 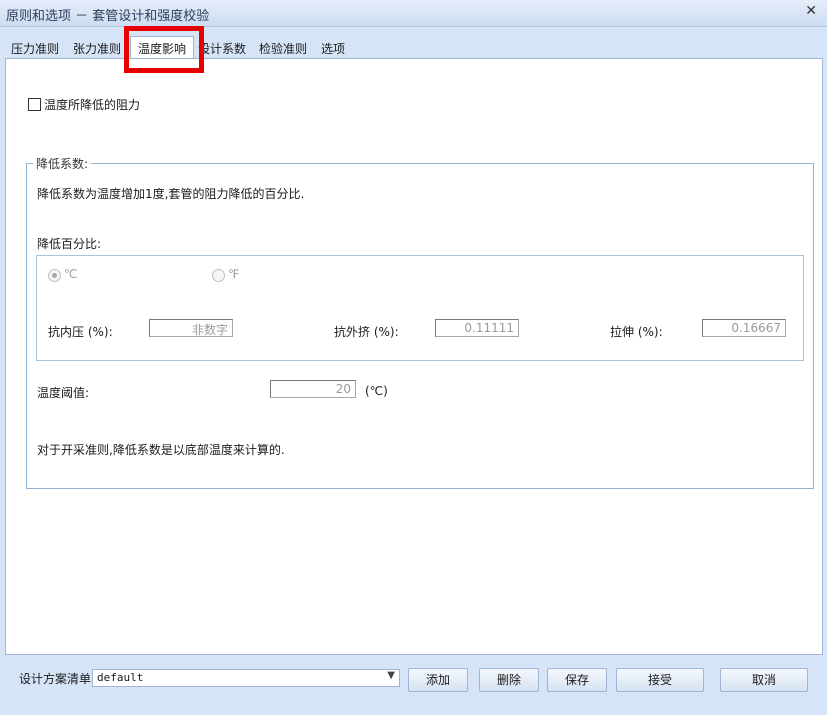 I want to click on add-button: 添加, so click(x=438, y=680).